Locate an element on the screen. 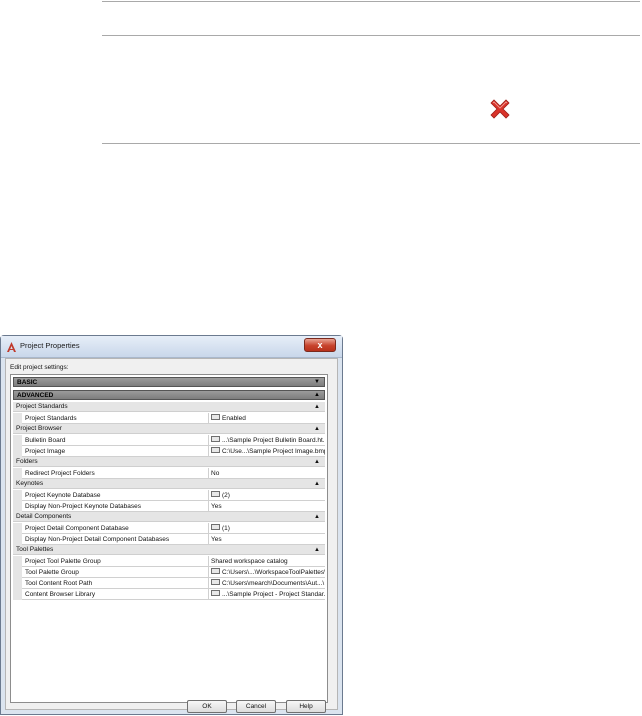 This screenshot has height=716, width=642. category-label: Tool Palettes is located at coordinates (35, 549).